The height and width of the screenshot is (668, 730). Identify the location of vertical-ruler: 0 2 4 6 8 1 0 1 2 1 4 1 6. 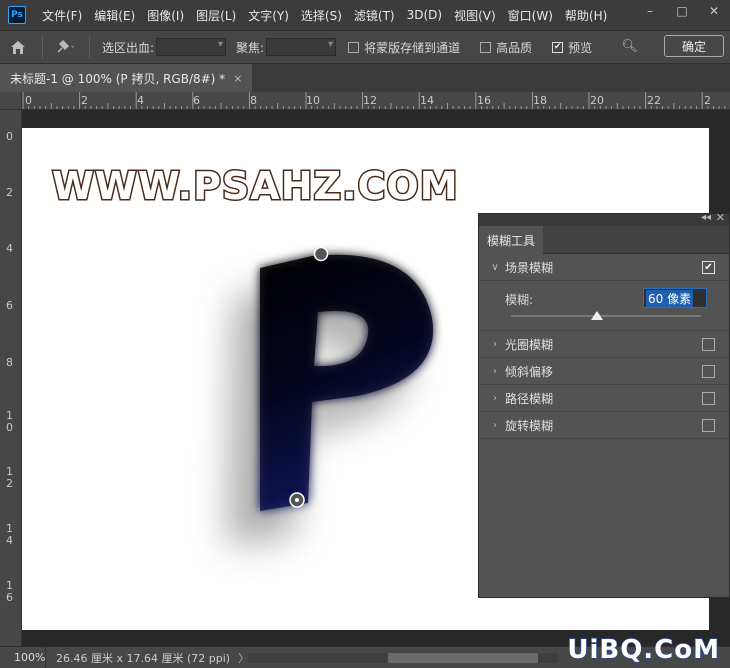
(11, 378).